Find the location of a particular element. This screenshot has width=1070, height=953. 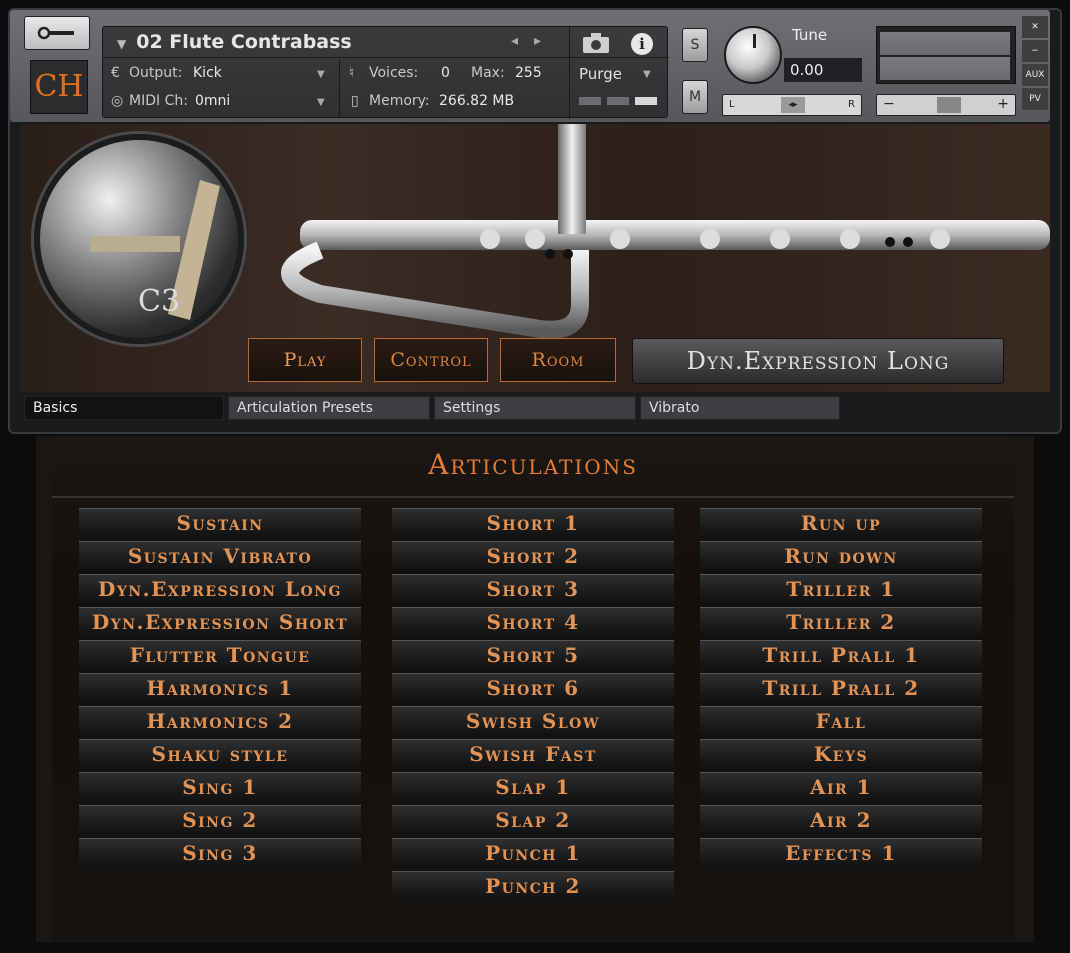

memory-icon: ▯ is located at coordinates (355, 101).